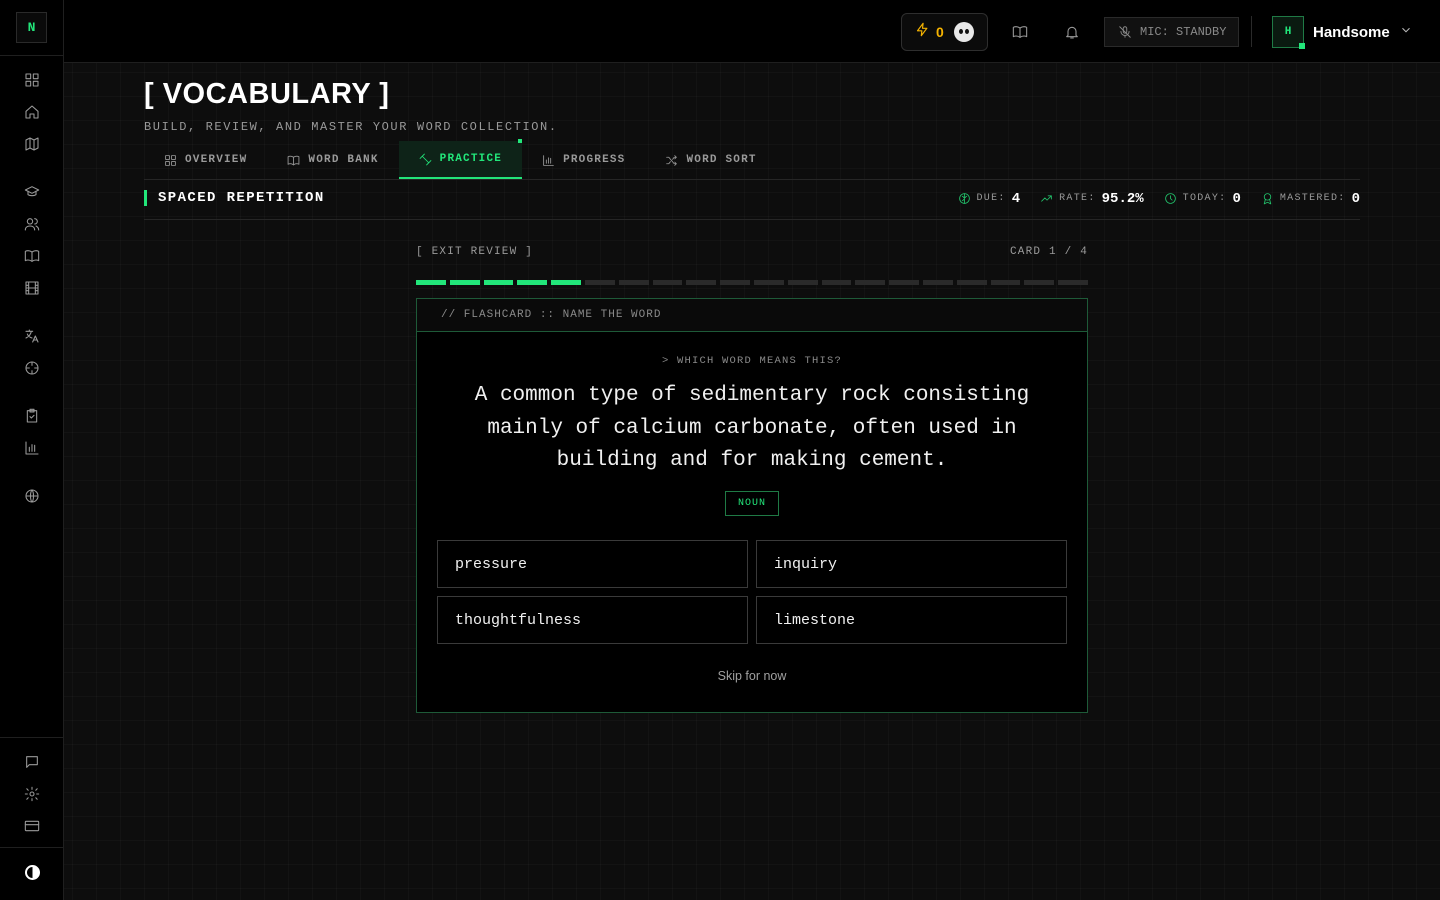  What do you see at coordinates (592, 564) in the screenshot?
I see `answer-option: pressure` at bounding box center [592, 564].